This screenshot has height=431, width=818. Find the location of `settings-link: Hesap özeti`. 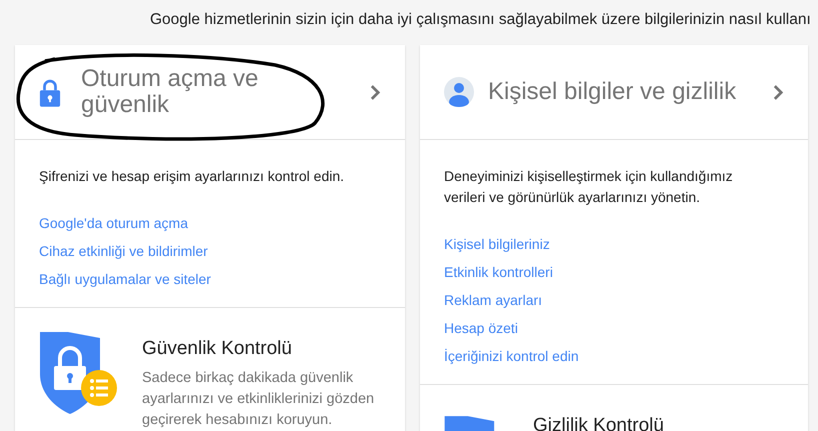

settings-link: Hesap özeti is located at coordinates (481, 328).